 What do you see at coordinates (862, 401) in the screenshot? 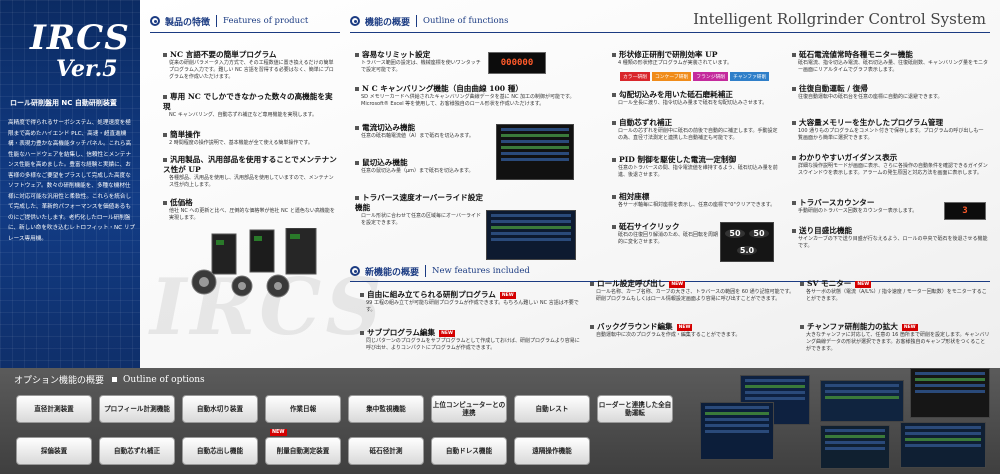
I see `option-screen-report` at bounding box center [862, 401].